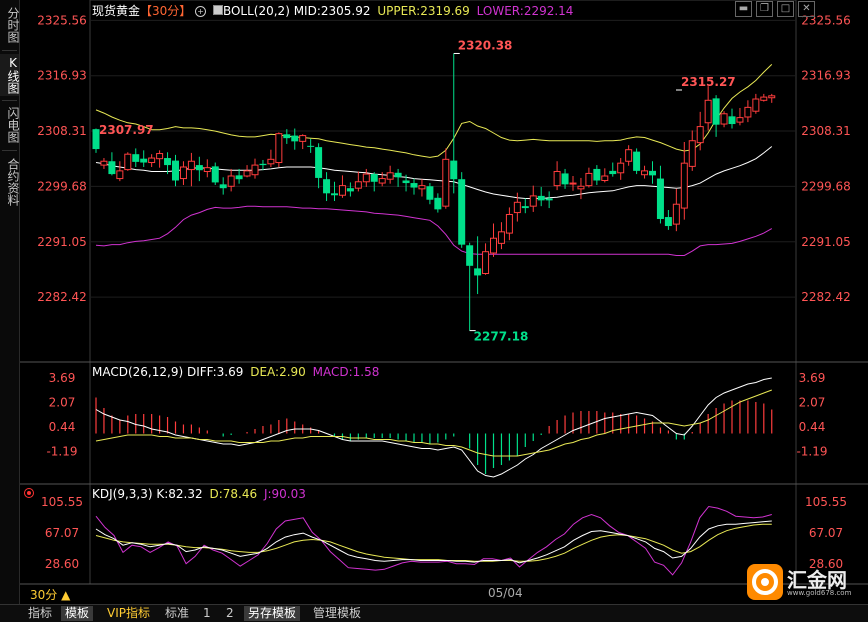  Describe the element at coordinates (207, 613) in the screenshot. I see `tab-layout-1: 1` at that location.